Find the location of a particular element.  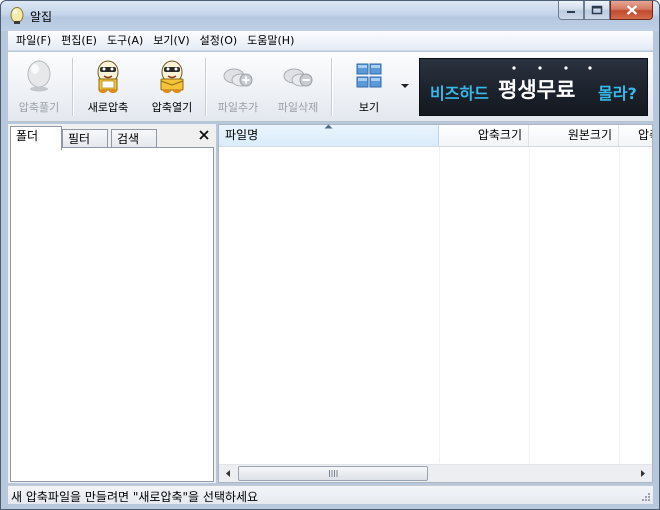

add-file-icon is located at coordinates (238, 77).